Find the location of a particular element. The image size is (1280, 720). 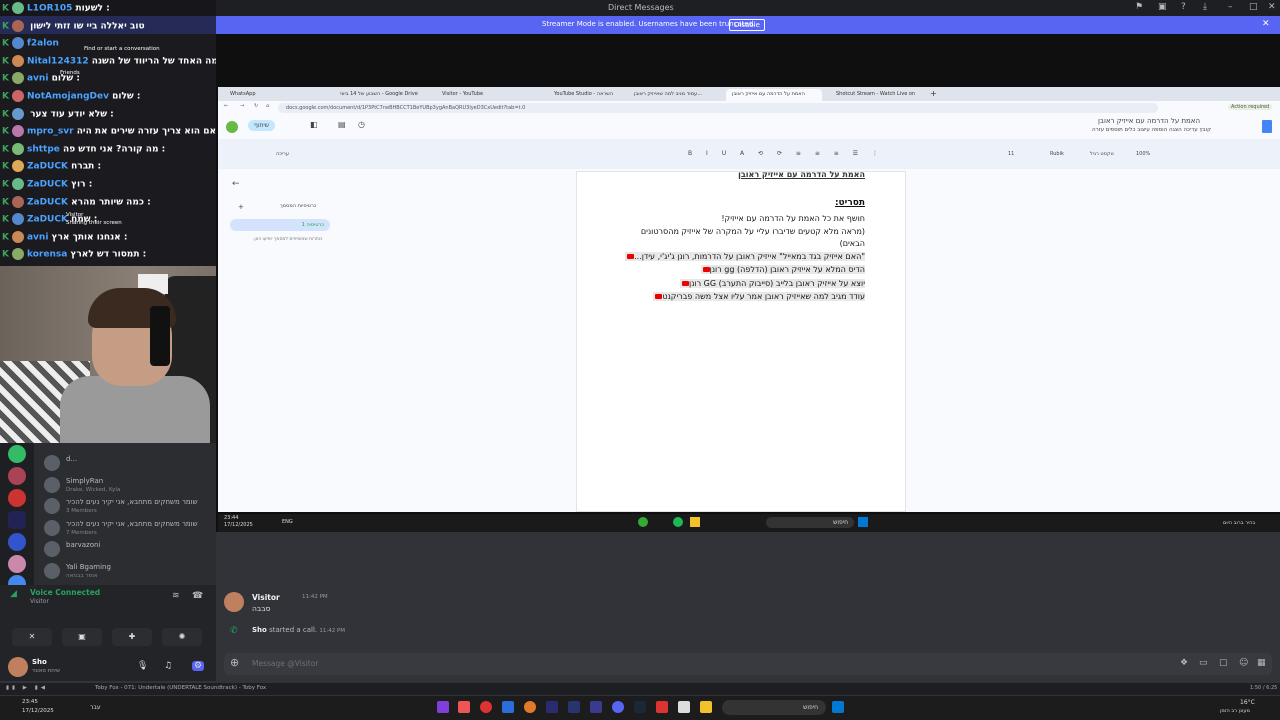

spotify-icon is located at coordinates (678, 522).